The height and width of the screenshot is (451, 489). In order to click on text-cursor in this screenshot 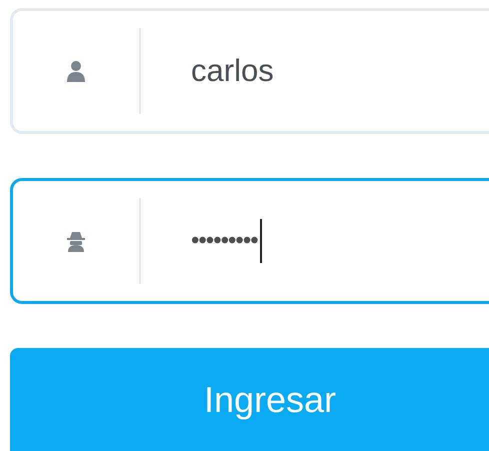, I will do `click(261, 241)`.